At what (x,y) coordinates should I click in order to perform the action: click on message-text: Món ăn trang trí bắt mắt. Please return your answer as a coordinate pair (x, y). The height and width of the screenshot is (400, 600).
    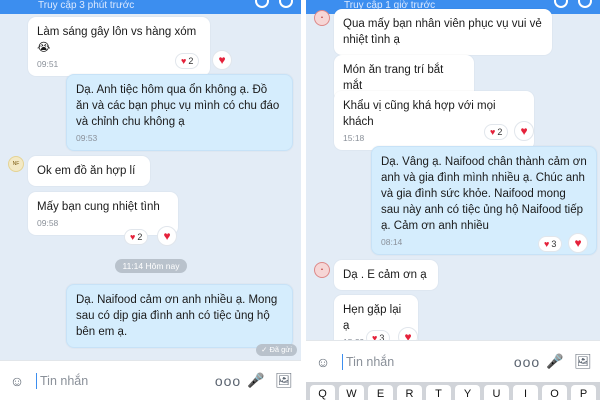
    Looking at the image, I should click on (395, 78).